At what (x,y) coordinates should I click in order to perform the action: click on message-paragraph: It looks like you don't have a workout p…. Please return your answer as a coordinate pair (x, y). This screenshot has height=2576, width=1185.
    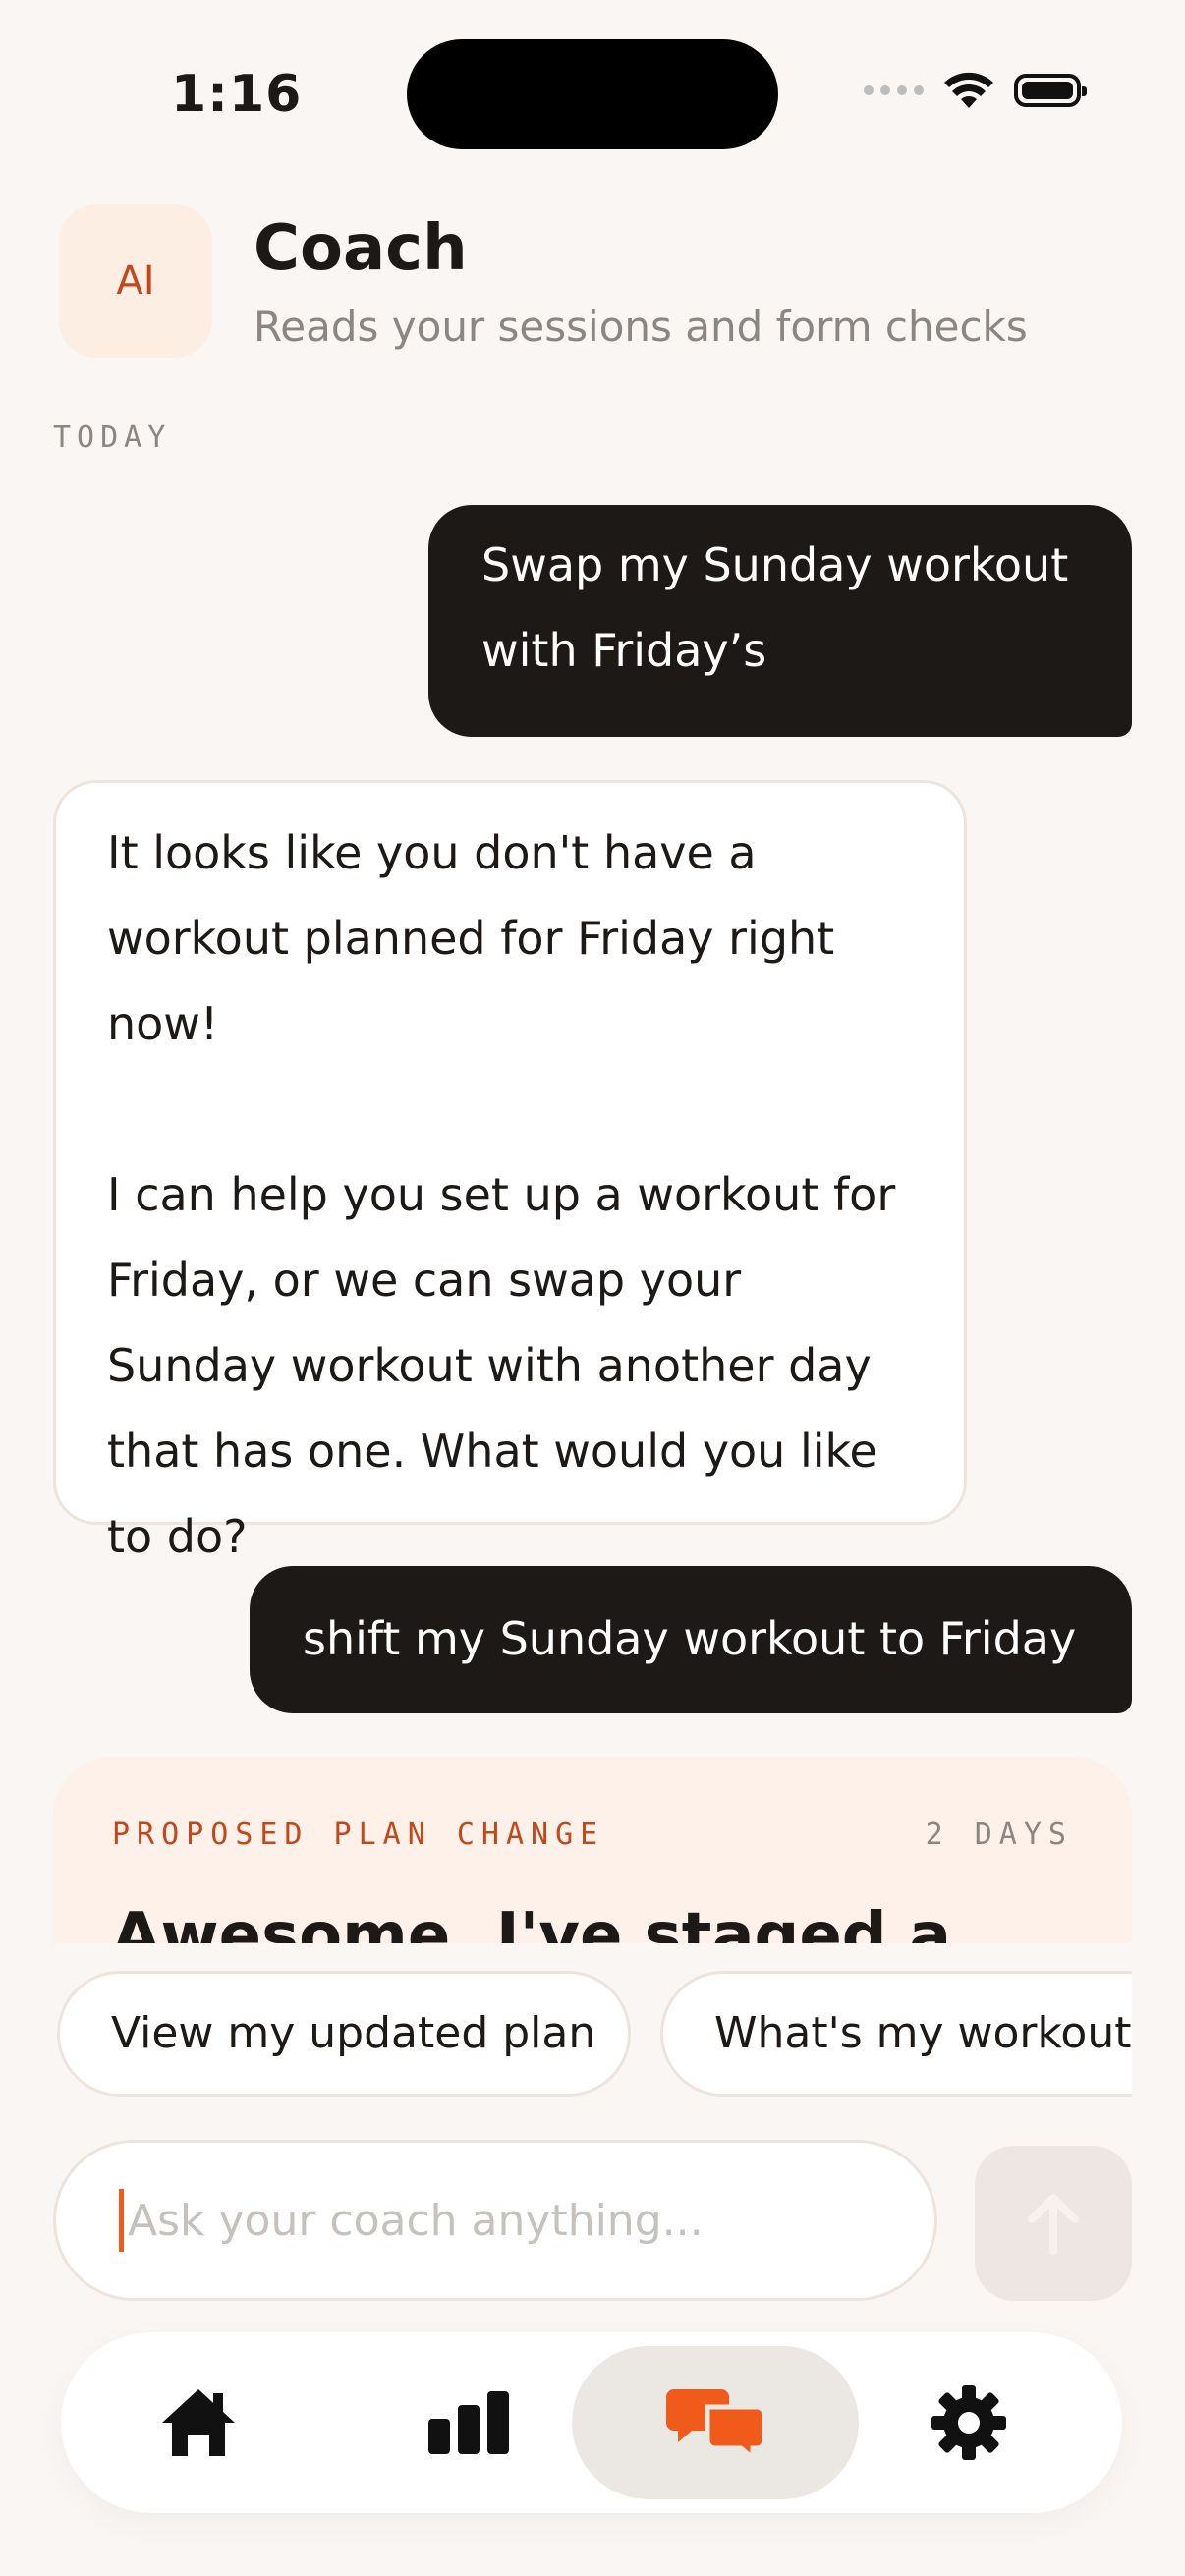
    Looking at the image, I should click on (471, 938).